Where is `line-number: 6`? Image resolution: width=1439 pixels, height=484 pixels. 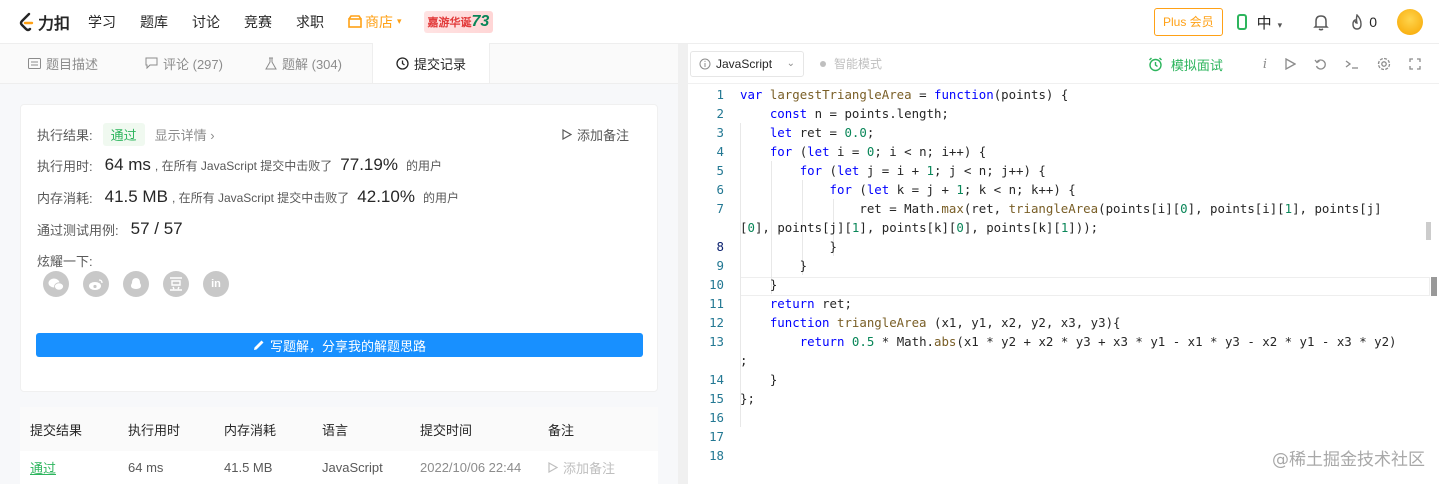 line-number: 6 is located at coordinates (720, 189).